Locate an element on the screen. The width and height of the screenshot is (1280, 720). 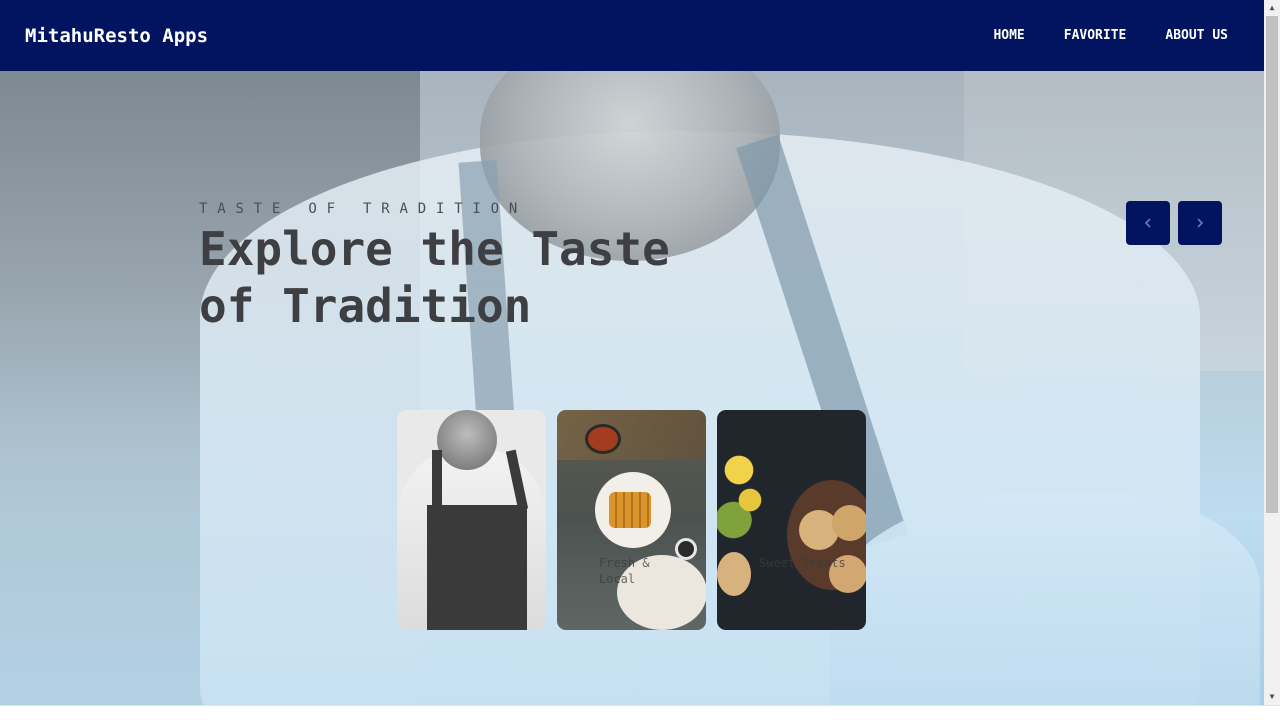
chef-image-head is located at coordinates (467, 440).